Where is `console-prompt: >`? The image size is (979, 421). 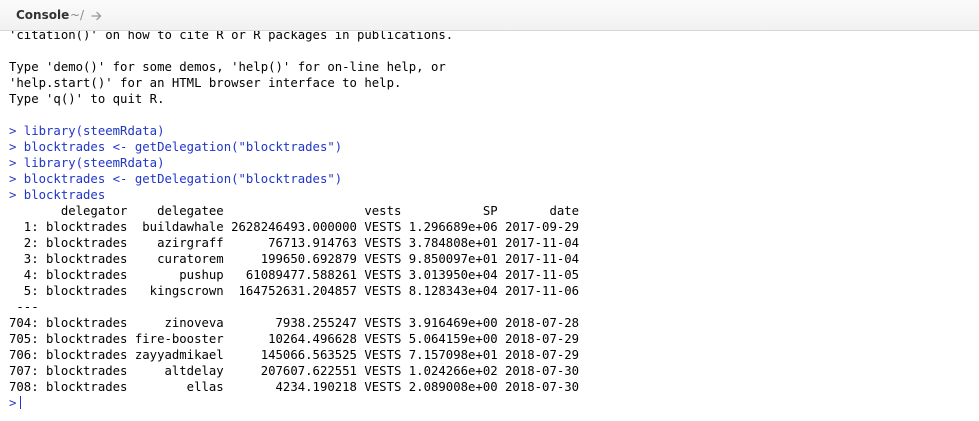
console-prompt: > is located at coordinates (13, 403).